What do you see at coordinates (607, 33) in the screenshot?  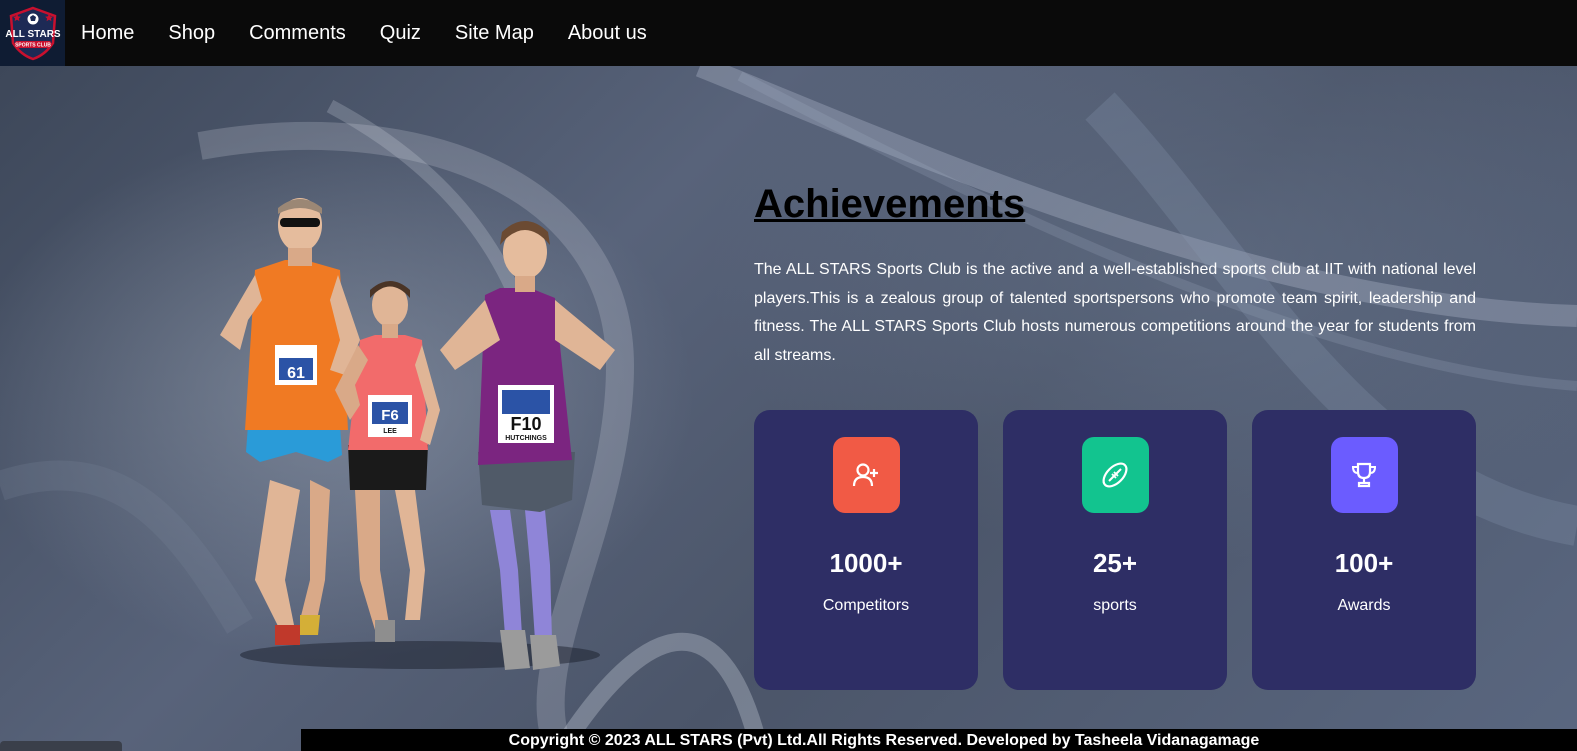 I see `nav-aboutus-link: About us` at bounding box center [607, 33].